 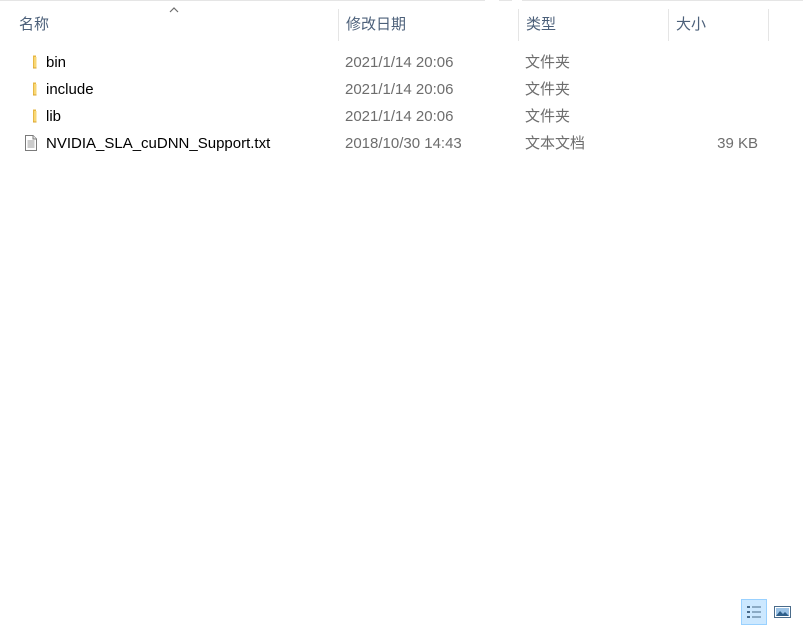 I want to click on column-header: 名称 修改日期 类型 大小, so click(x=401, y=21).